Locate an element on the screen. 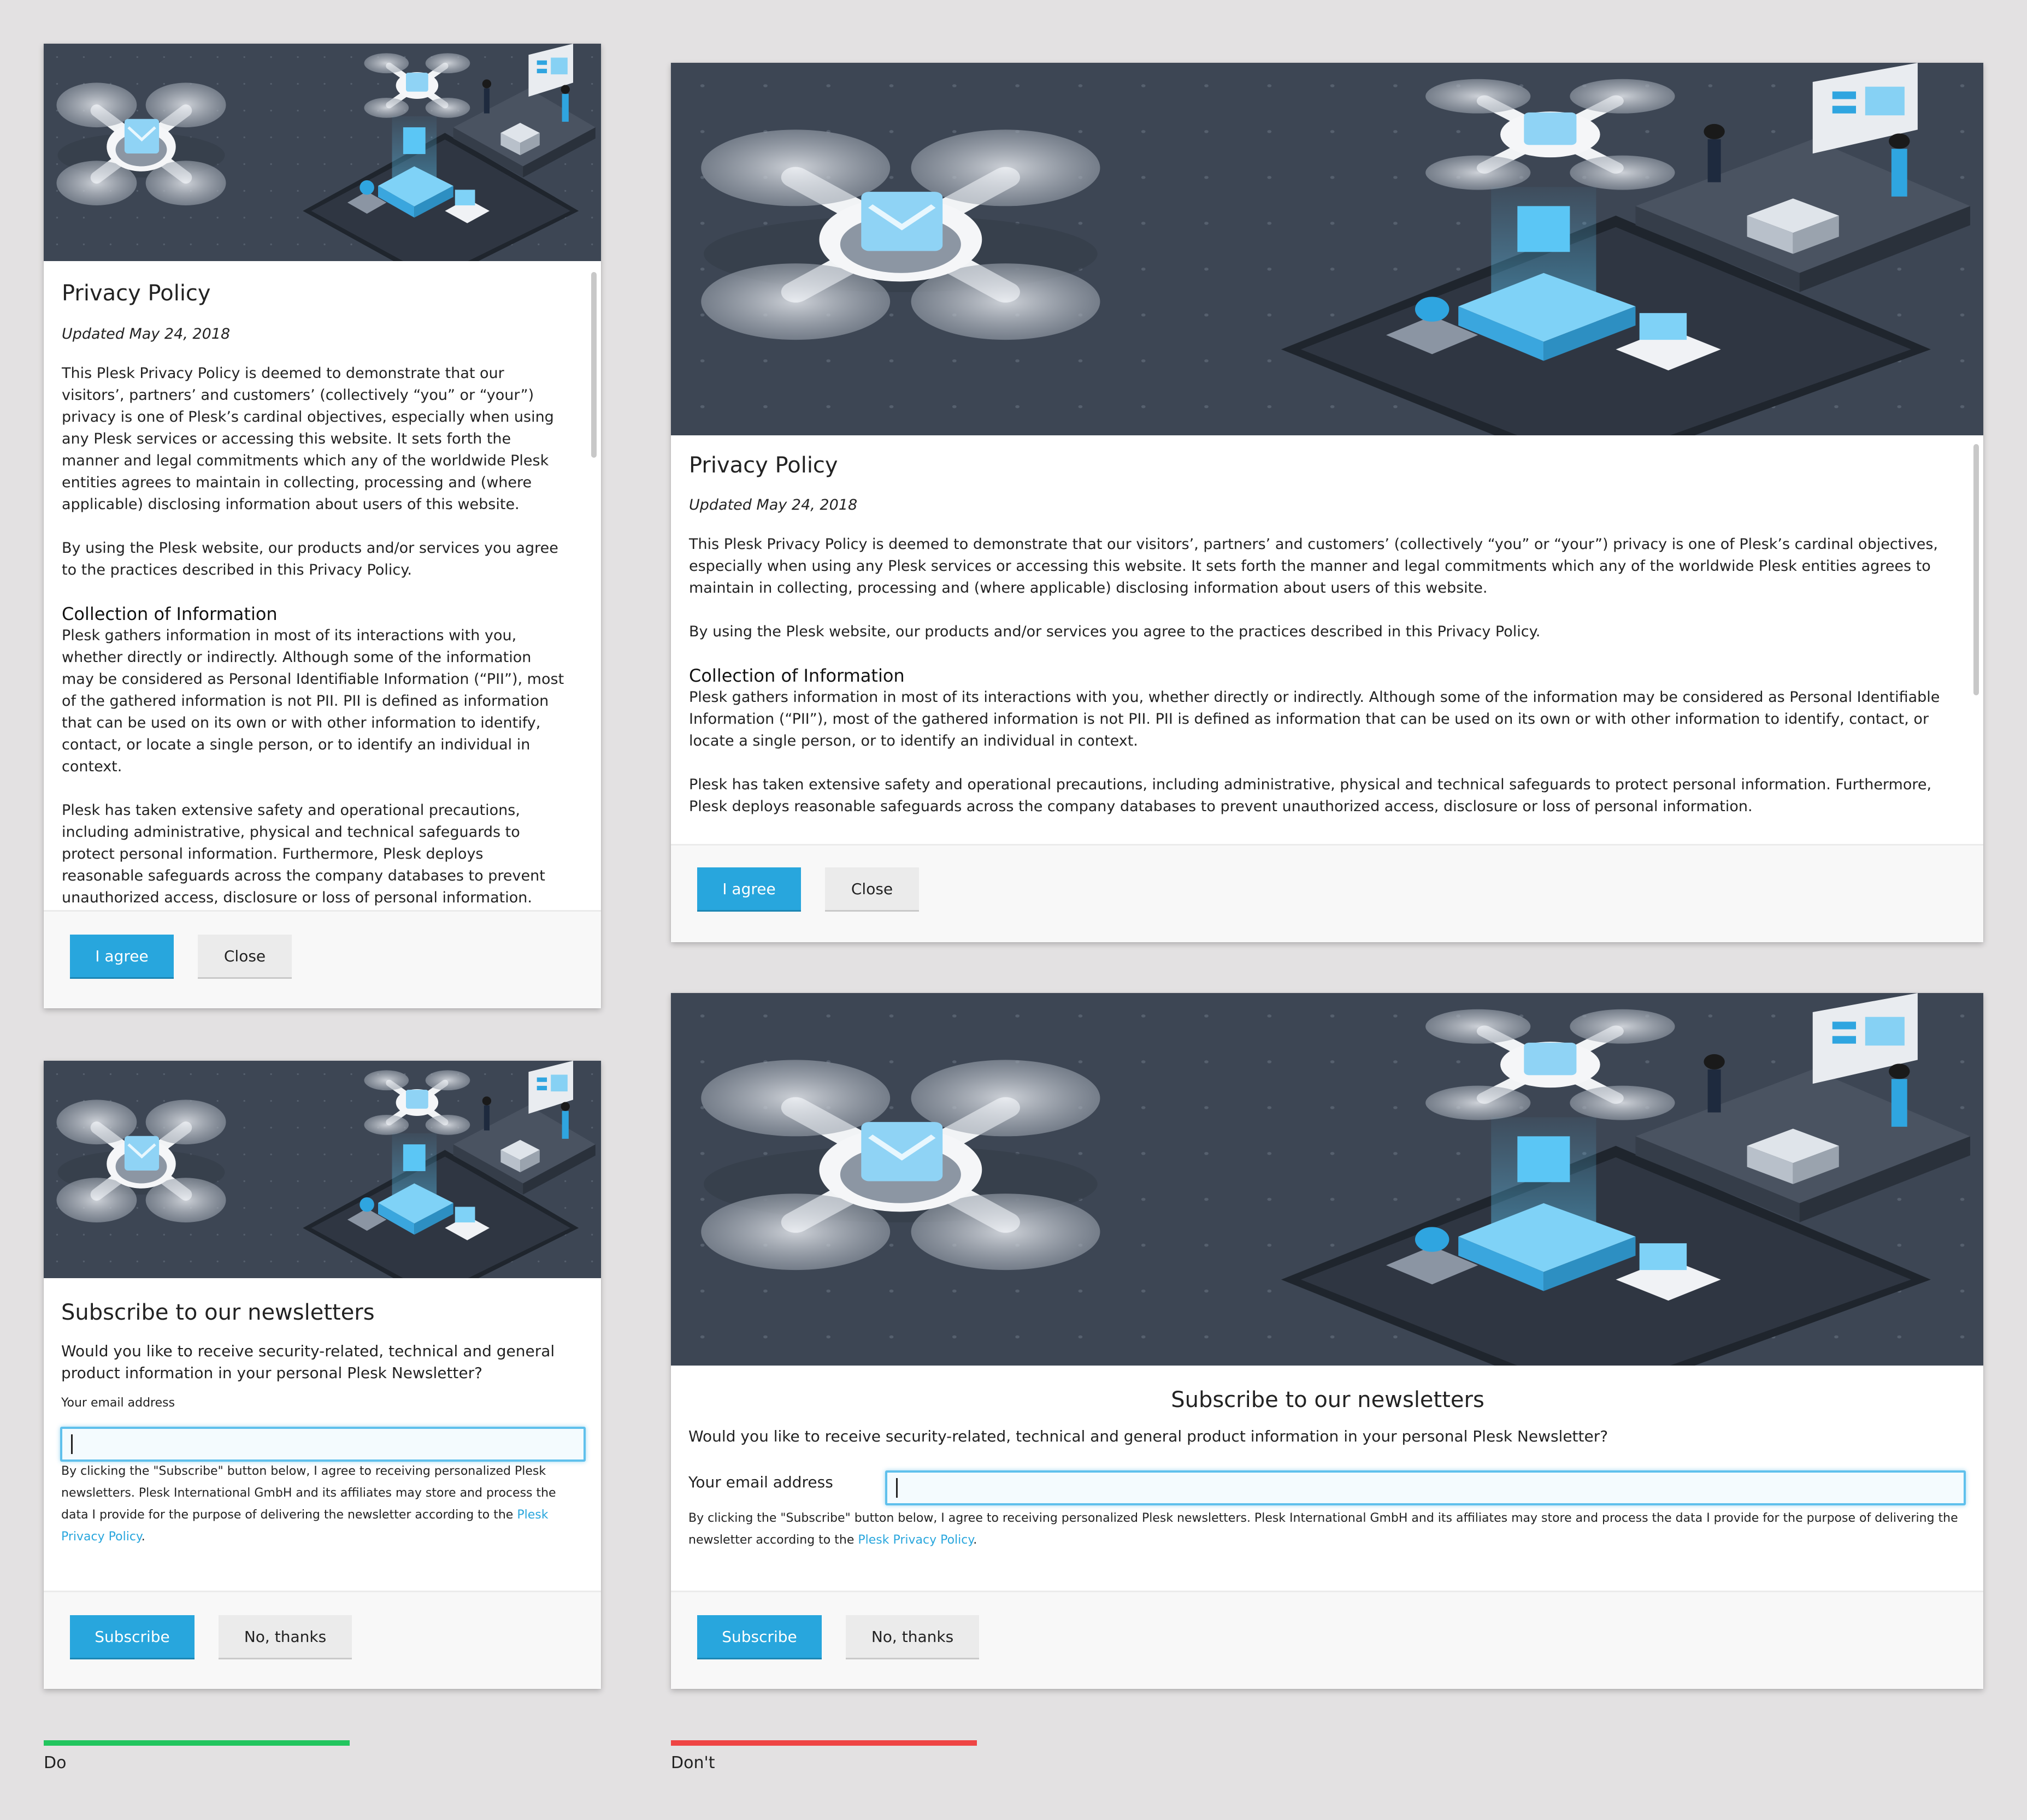 This screenshot has height=1820, width=2027. dont-indicator-bar is located at coordinates (824, 1743).